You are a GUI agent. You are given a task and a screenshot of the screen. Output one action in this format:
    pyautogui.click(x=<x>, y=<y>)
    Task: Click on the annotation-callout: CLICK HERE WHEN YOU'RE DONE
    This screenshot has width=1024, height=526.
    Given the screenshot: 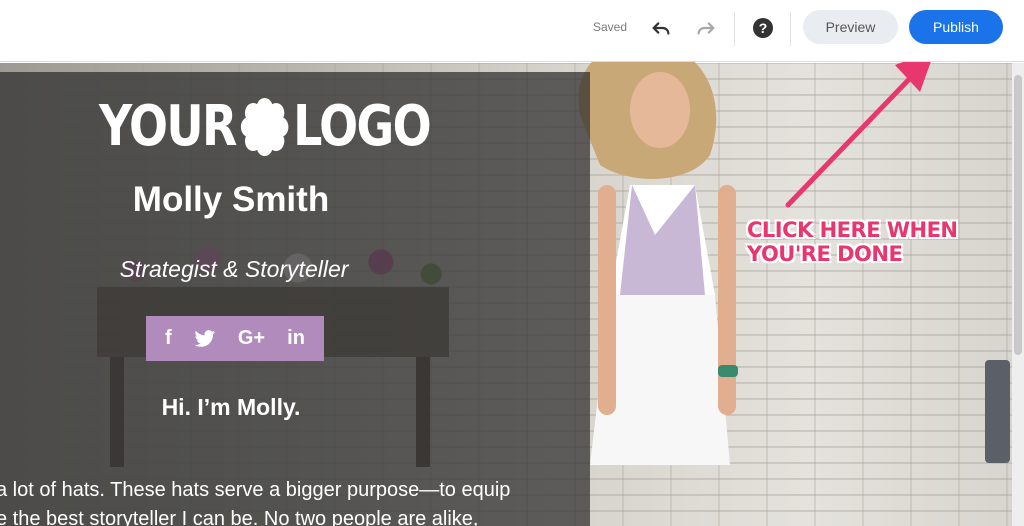 What is the action you would take?
    pyautogui.click(x=852, y=242)
    